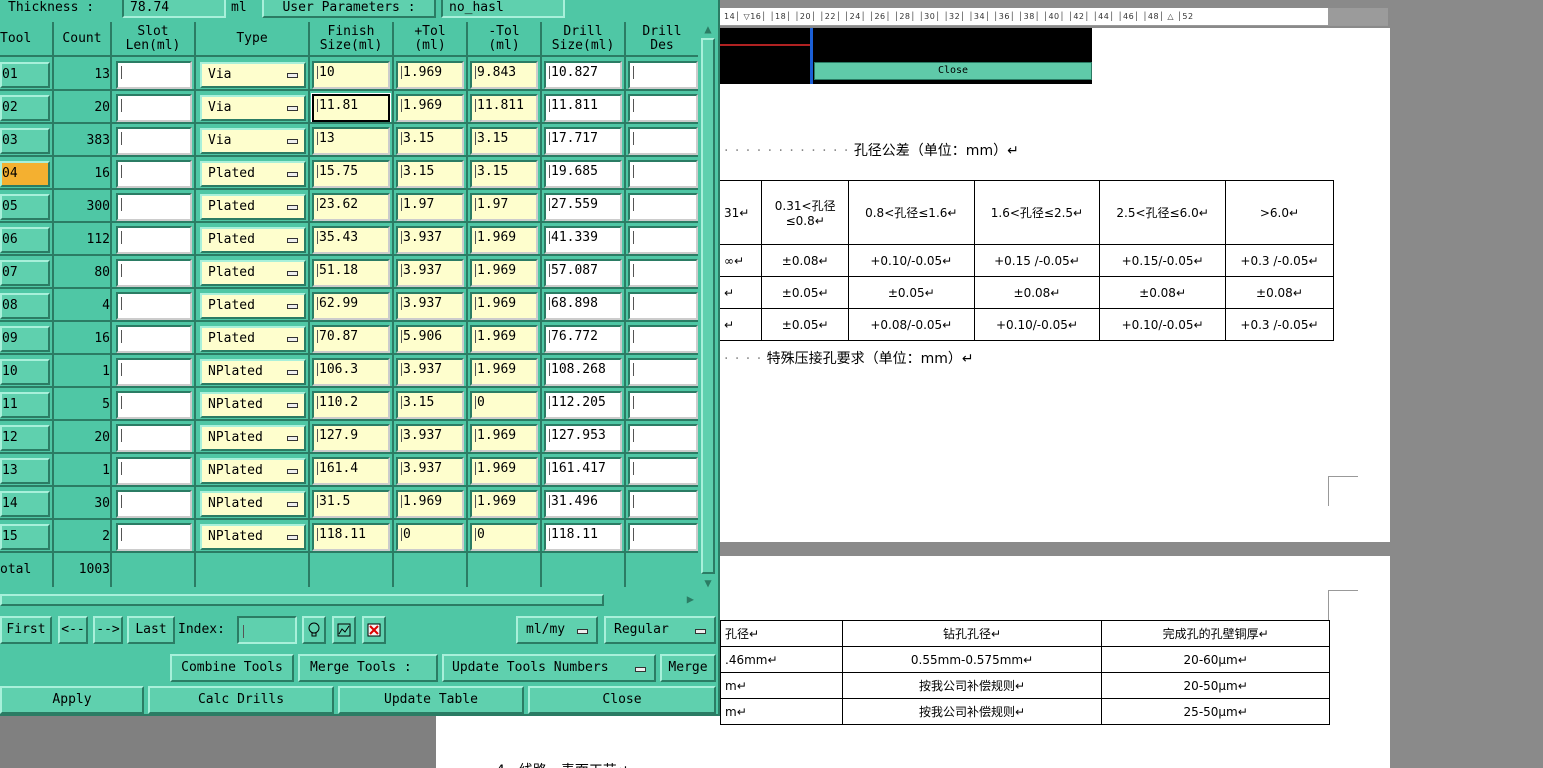 The height and width of the screenshot is (768, 1543). What do you see at coordinates (351, 108) in the screenshot?
I see `finish-size-input: 11.81` at bounding box center [351, 108].